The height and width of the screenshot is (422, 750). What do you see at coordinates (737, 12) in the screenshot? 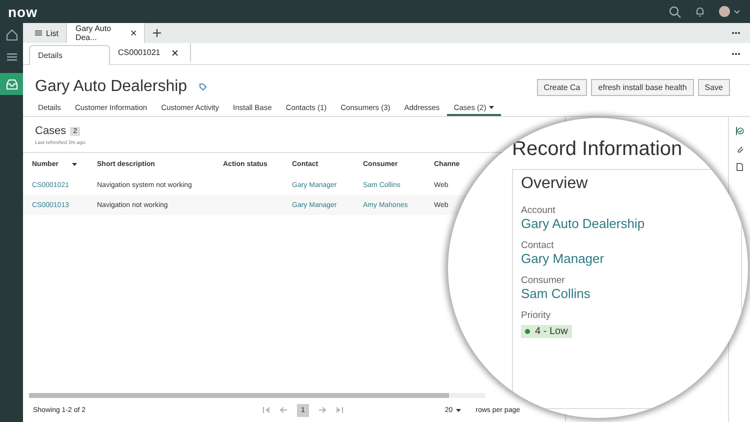
I see `chevron-down-icon` at bounding box center [737, 12].